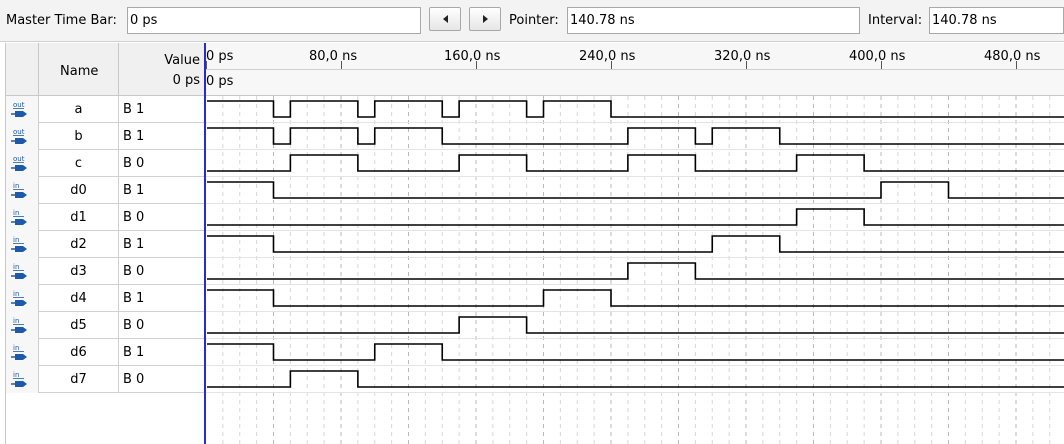 The width and height of the screenshot is (1064, 444). What do you see at coordinates (607, 56) in the screenshot?
I see `ruler-tick-label: 240,0 ns` at bounding box center [607, 56].